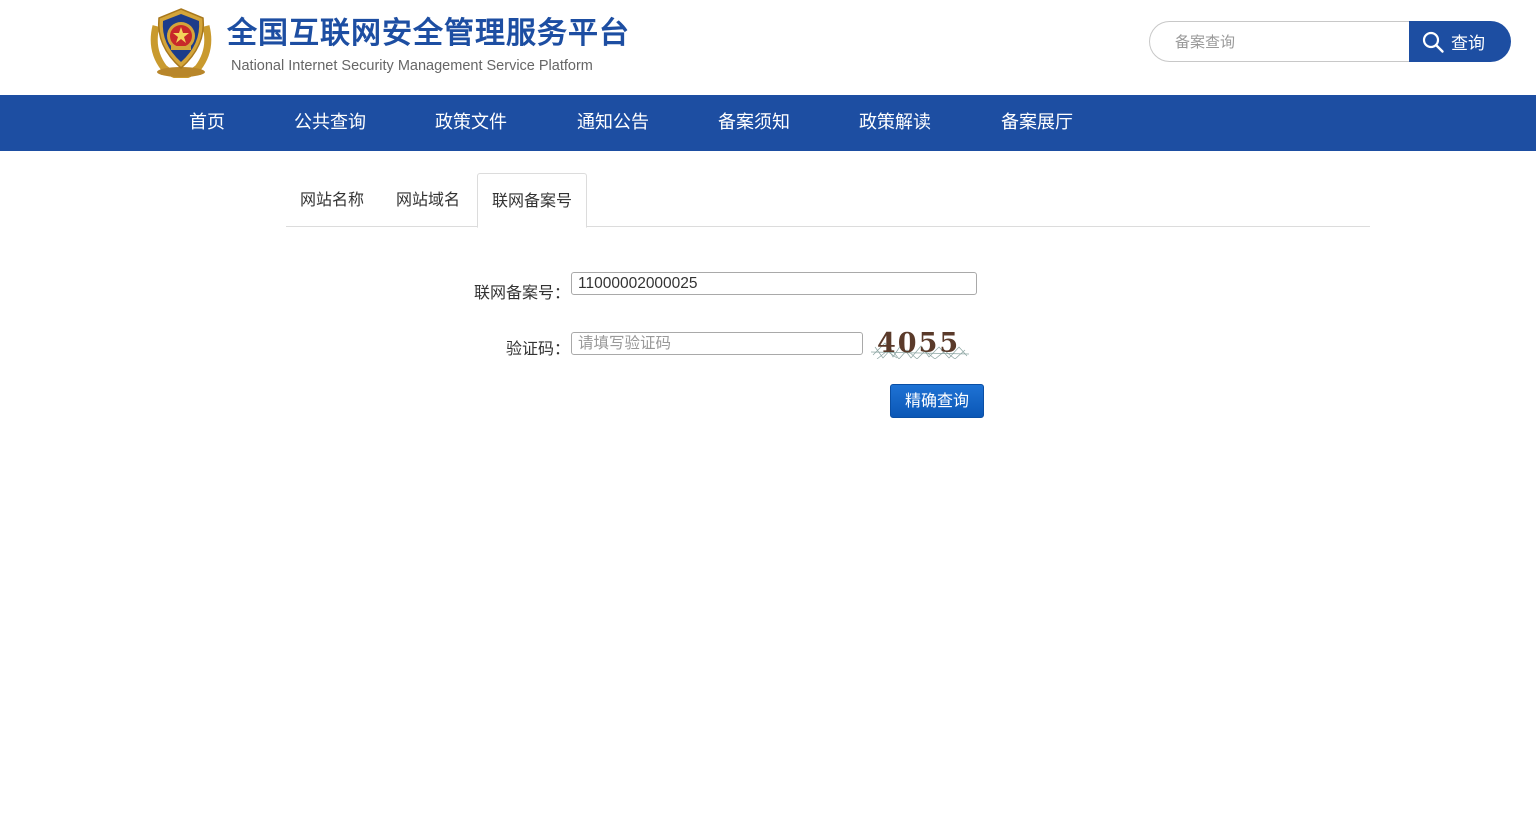 The image size is (1536, 824). I want to click on site-title: 全国互联网安全管理服务平台, so click(428, 33).